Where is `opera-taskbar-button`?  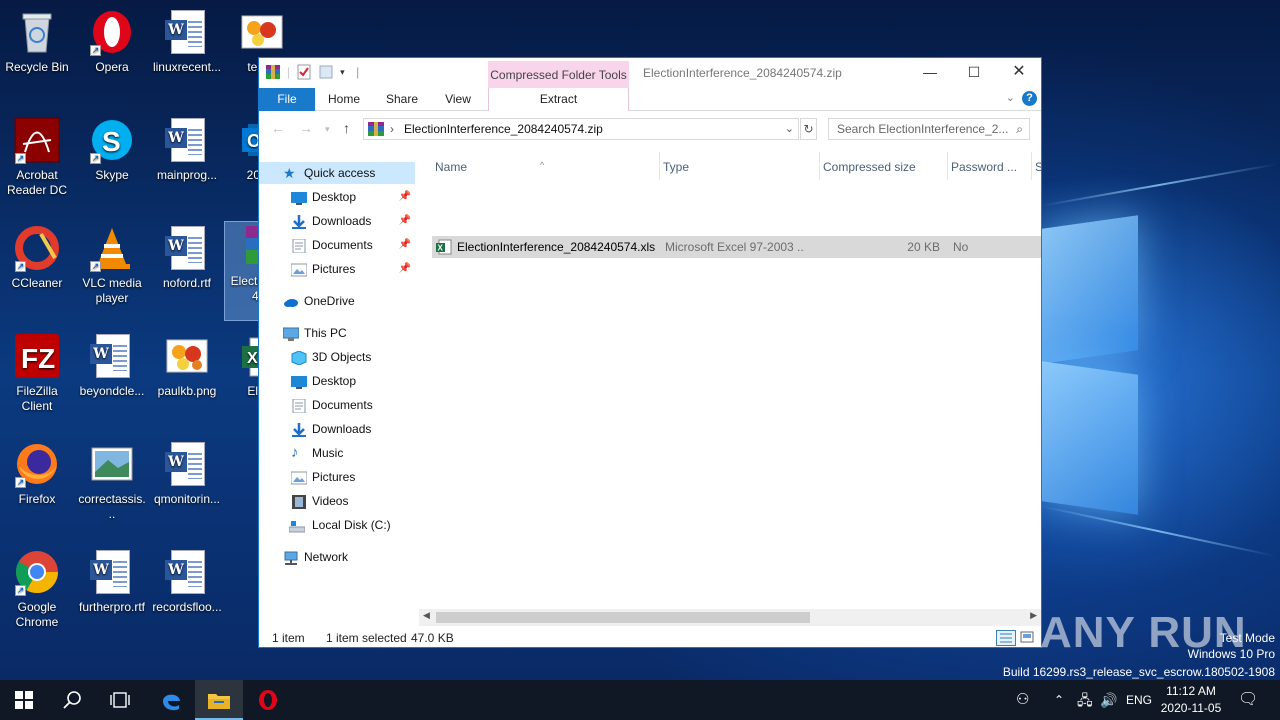 opera-taskbar-button is located at coordinates (268, 700).